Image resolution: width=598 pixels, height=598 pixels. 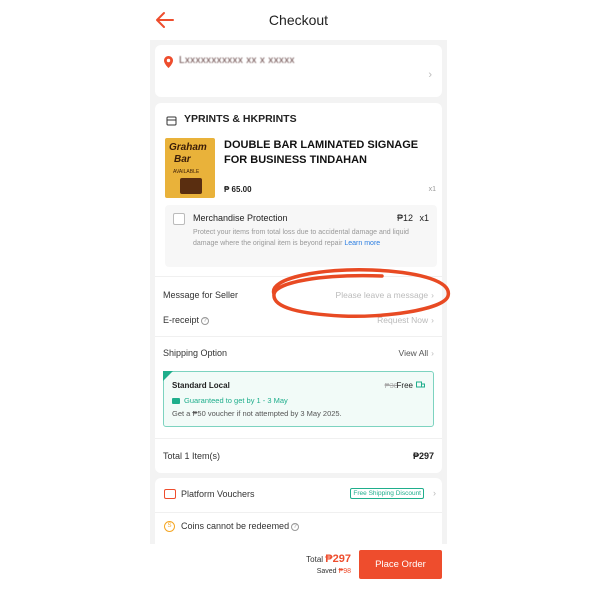 I want to click on platform-vouchers-label: Platform Vouchers, so click(x=218, y=494).